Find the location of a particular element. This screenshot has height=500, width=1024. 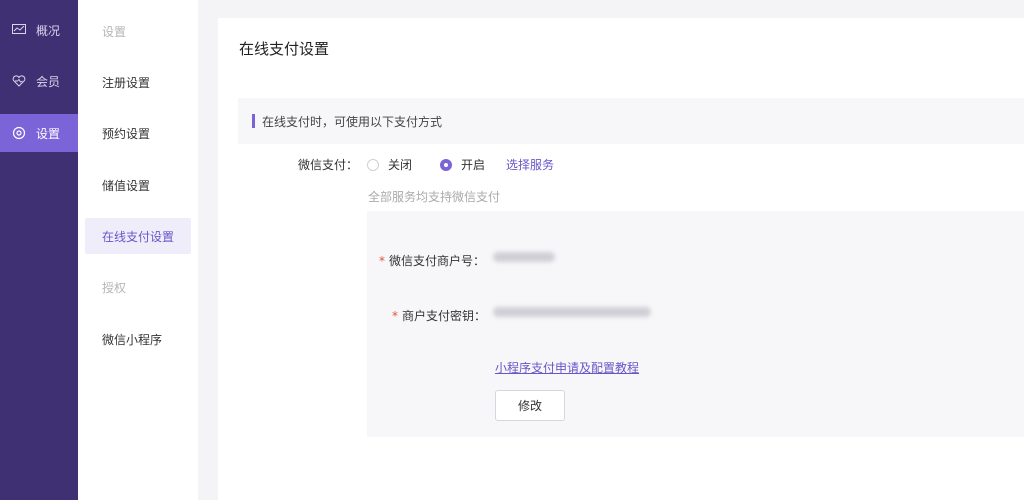

merchant-id-value-redacted is located at coordinates (524, 257).